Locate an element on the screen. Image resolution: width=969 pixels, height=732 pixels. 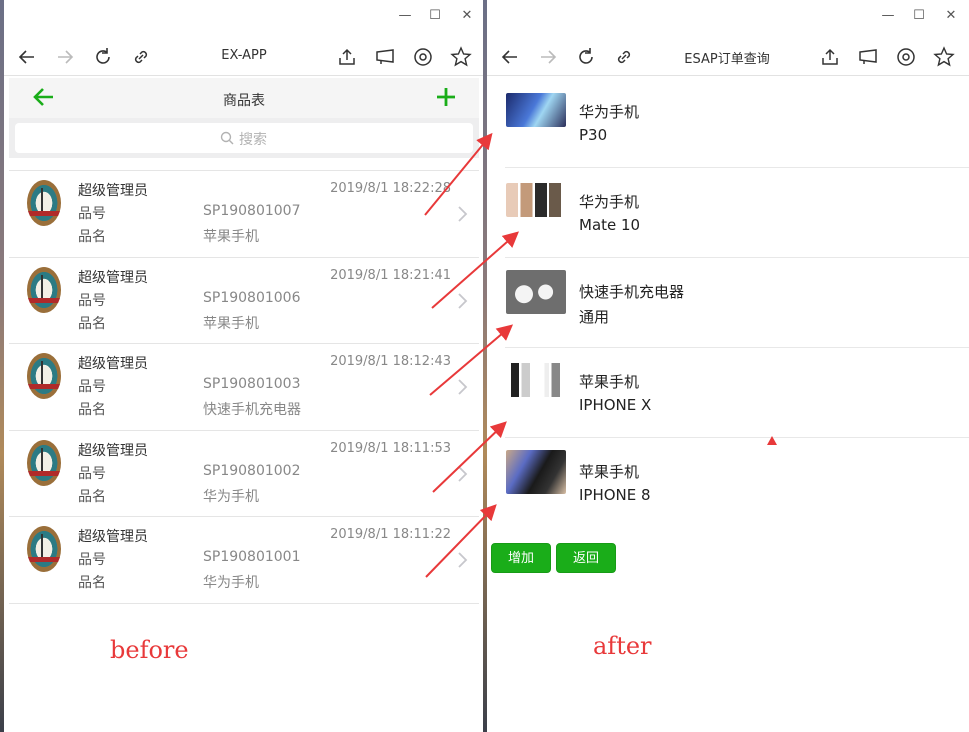
add-button: 增加 is located at coordinates (521, 558).